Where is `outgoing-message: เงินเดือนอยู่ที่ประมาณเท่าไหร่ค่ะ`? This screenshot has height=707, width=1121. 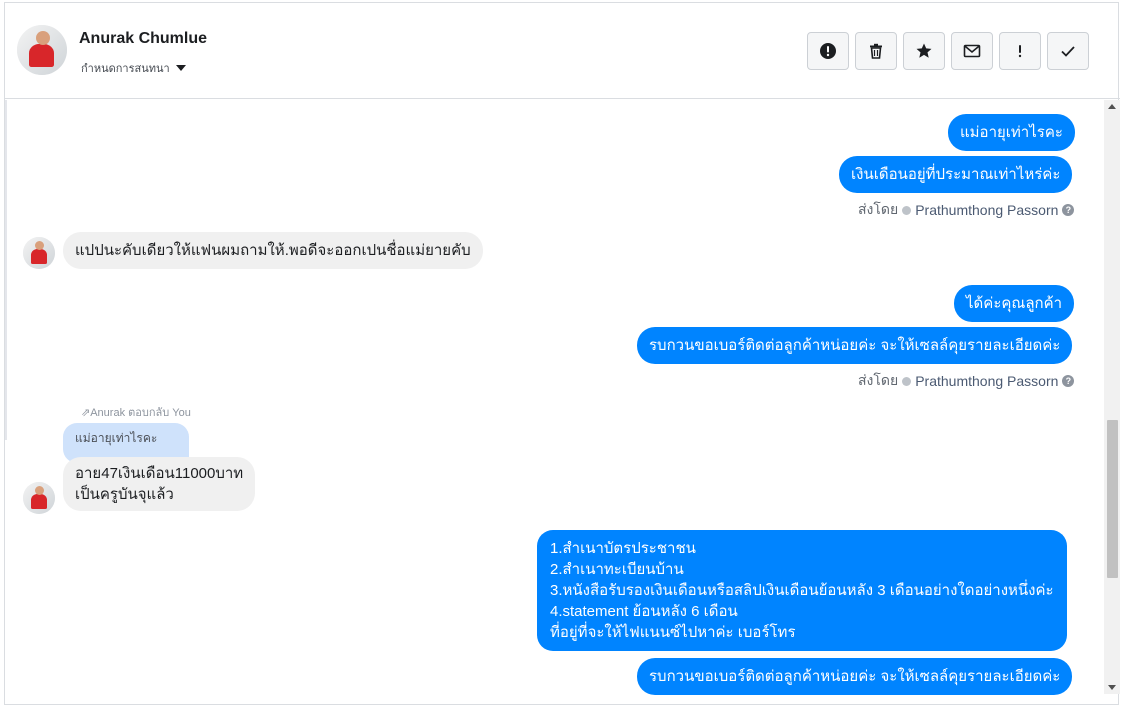 outgoing-message: เงินเดือนอยู่ที่ประมาณเท่าไหร่ค่ะ is located at coordinates (956, 174).